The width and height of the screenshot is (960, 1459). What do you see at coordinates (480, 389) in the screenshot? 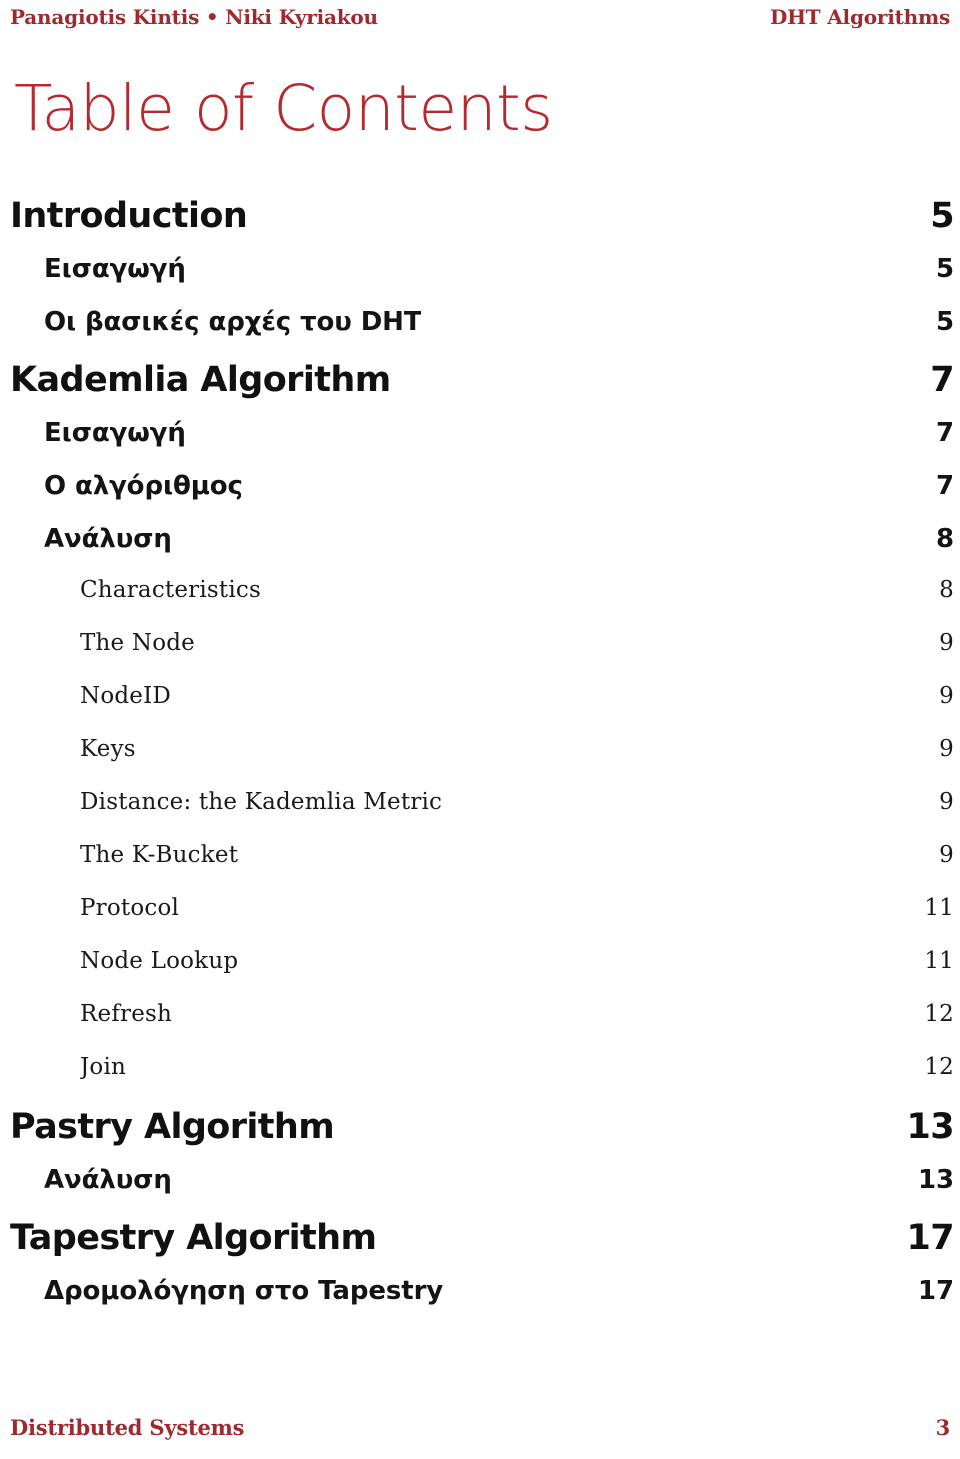
I see `toc-entry: Kademlia Algorithm 7` at bounding box center [480, 389].